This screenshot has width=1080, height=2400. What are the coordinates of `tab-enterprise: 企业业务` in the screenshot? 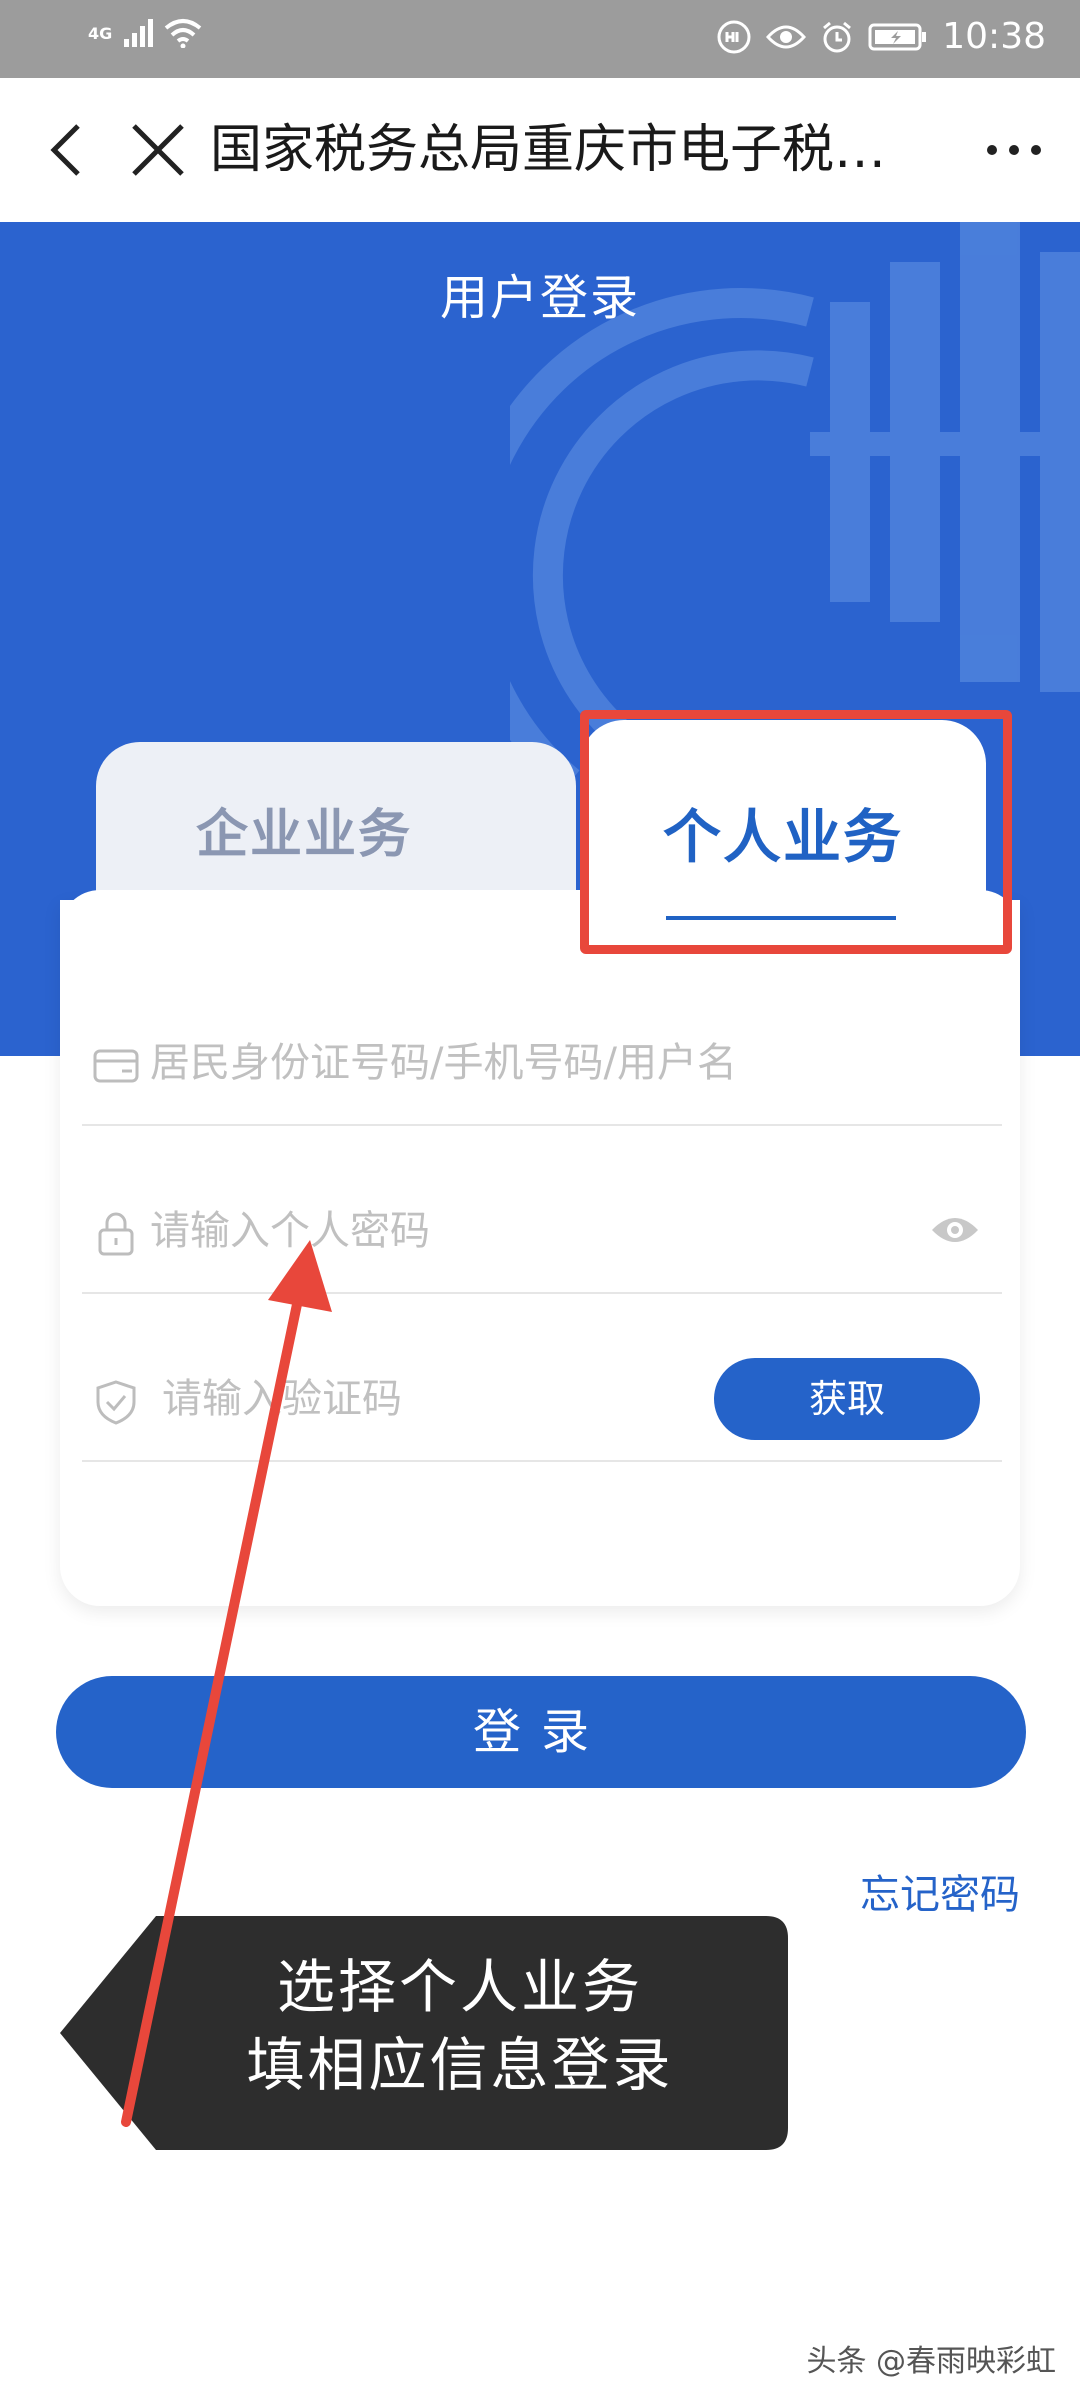 It's located at (336, 817).